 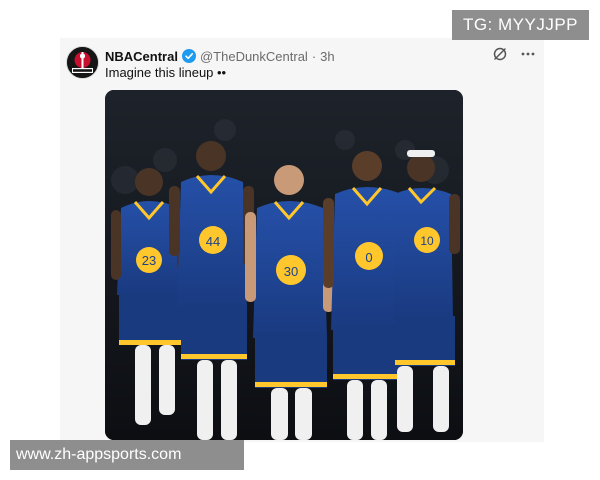 What do you see at coordinates (166, 72) in the screenshot?
I see `tweet-text: Imagine this lineup ••` at bounding box center [166, 72].